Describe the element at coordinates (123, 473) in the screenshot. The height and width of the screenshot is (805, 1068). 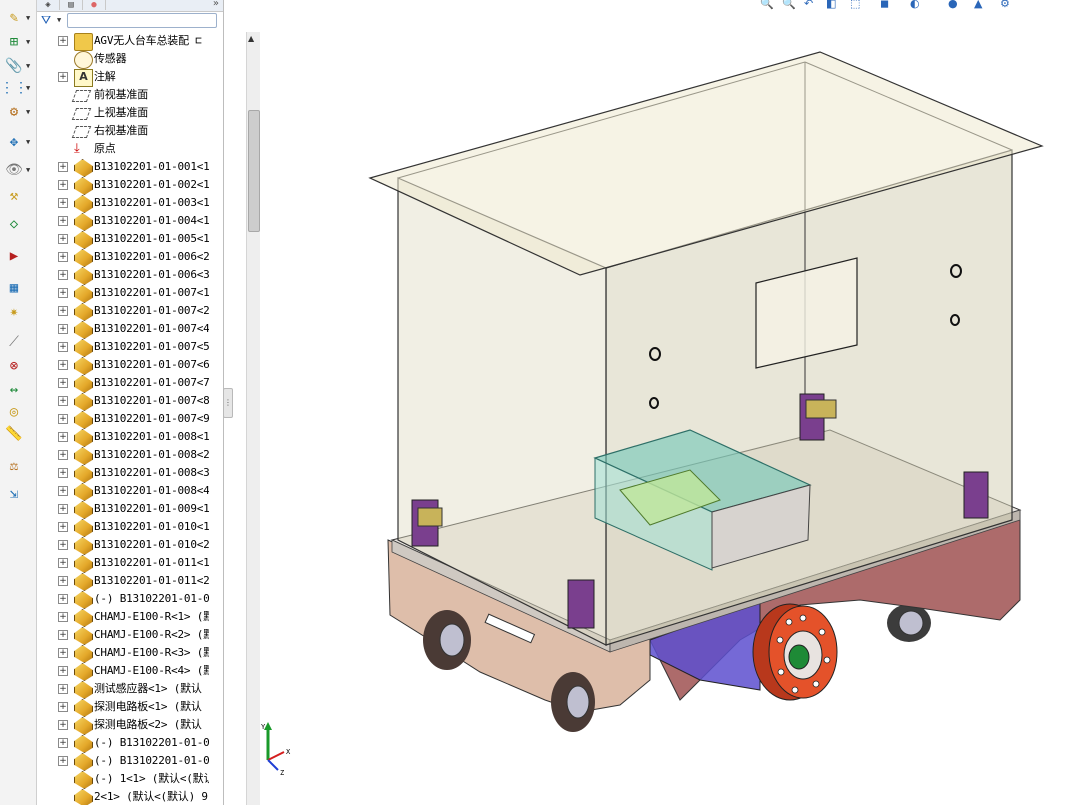
I see `tree-node: + B13102201-01-008<3>` at that location.